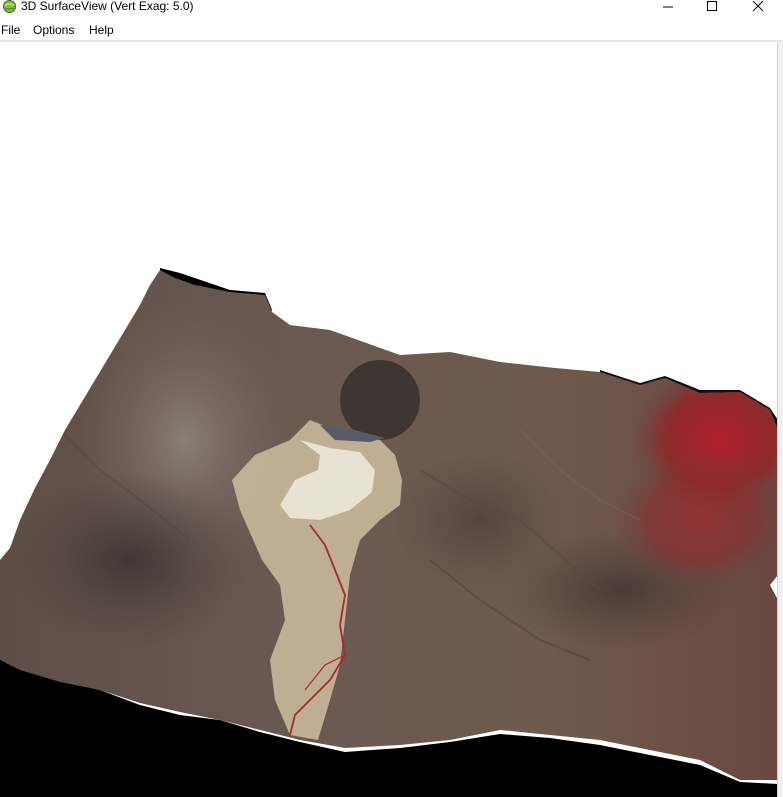 The image size is (783, 797). What do you see at coordinates (391, 30) in the screenshot?
I see `menu-bar: File Options Help` at bounding box center [391, 30].